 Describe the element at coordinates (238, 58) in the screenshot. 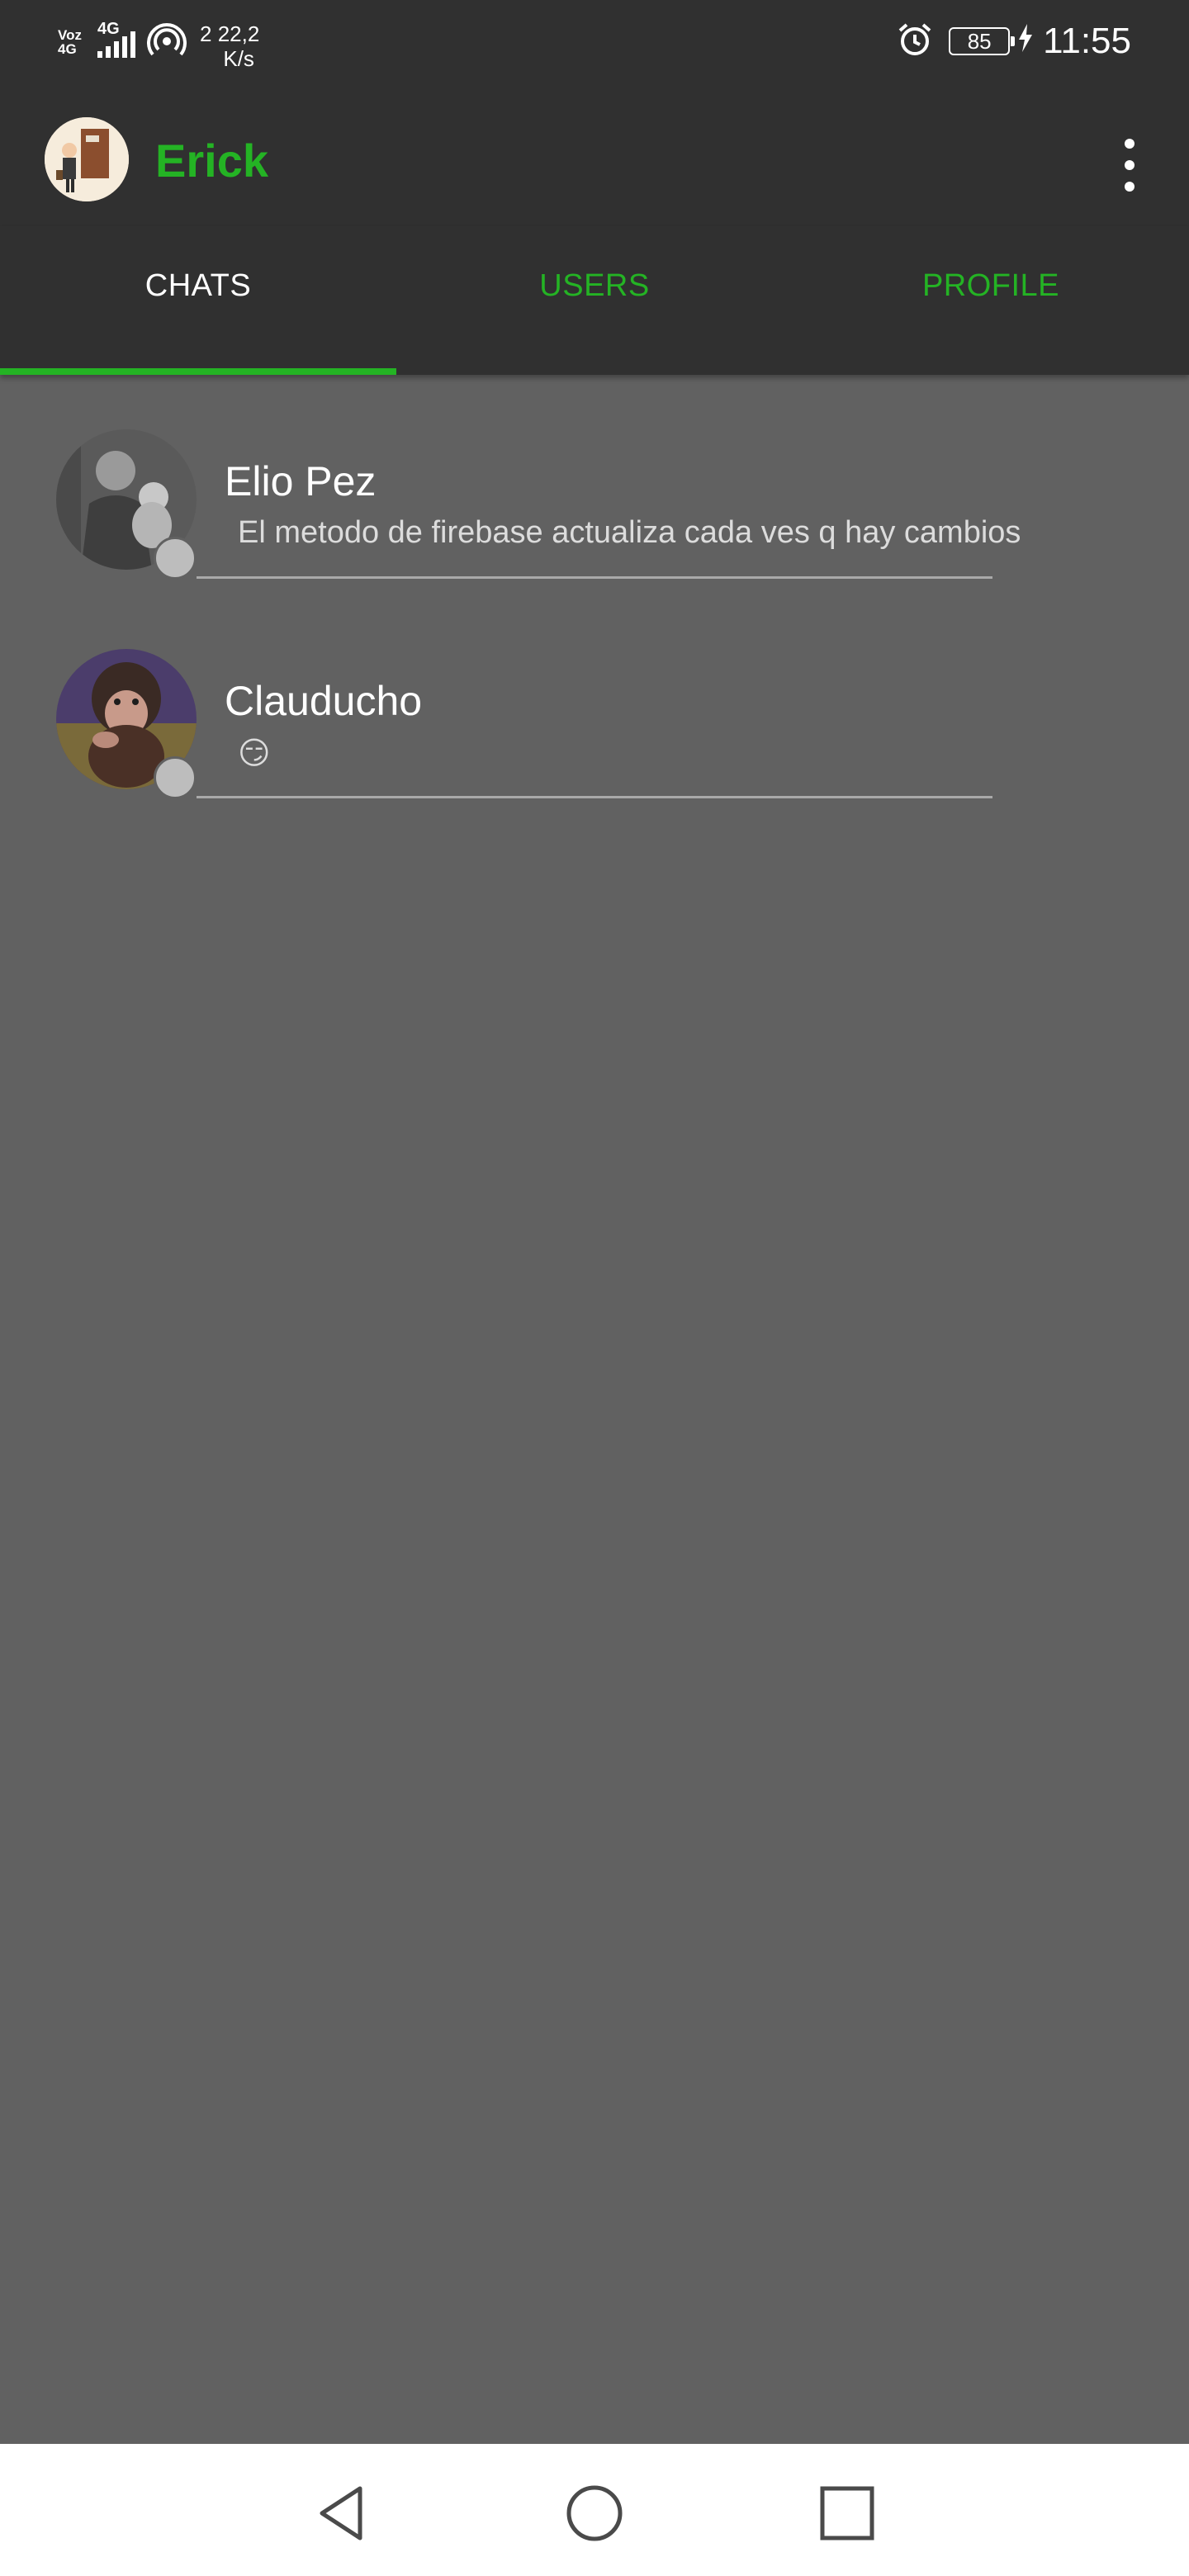

I see `data-rate-unit: K/s` at that location.